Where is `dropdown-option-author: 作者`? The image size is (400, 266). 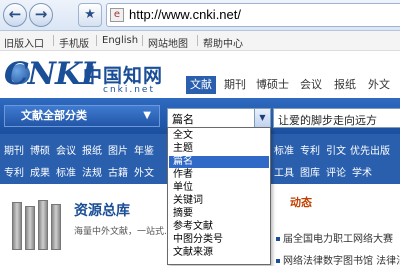 dropdown-option-author: 作者 is located at coordinates (219, 175).